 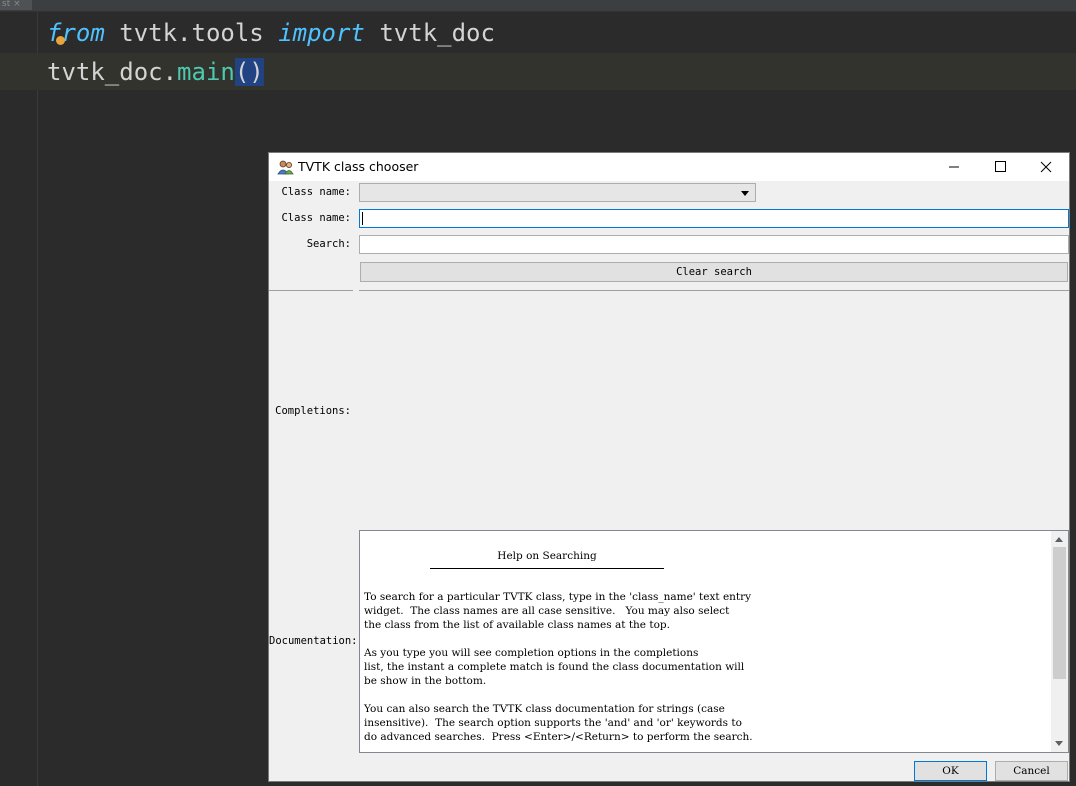 I want to click on editor-tab-strip: st ×, so click(x=538, y=6).